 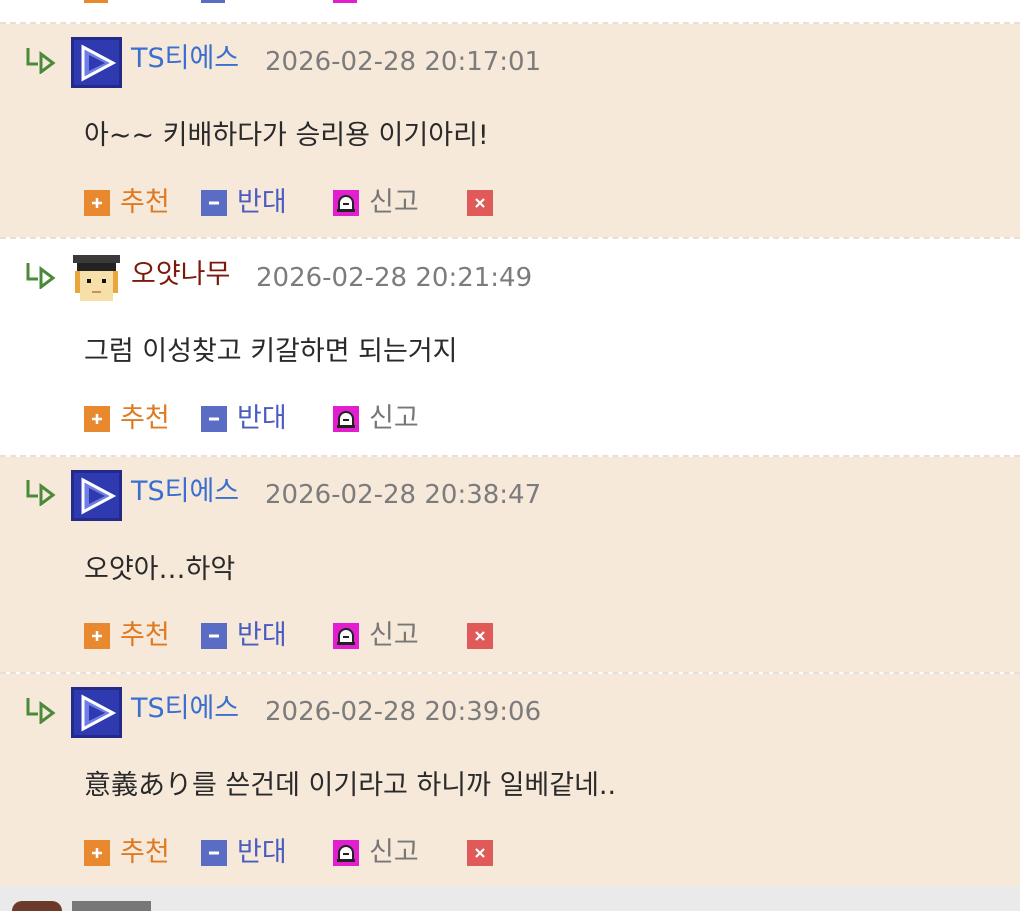 I want to click on timestamp: 2026-02-28 20:39:06, so click(x=403, y=712).